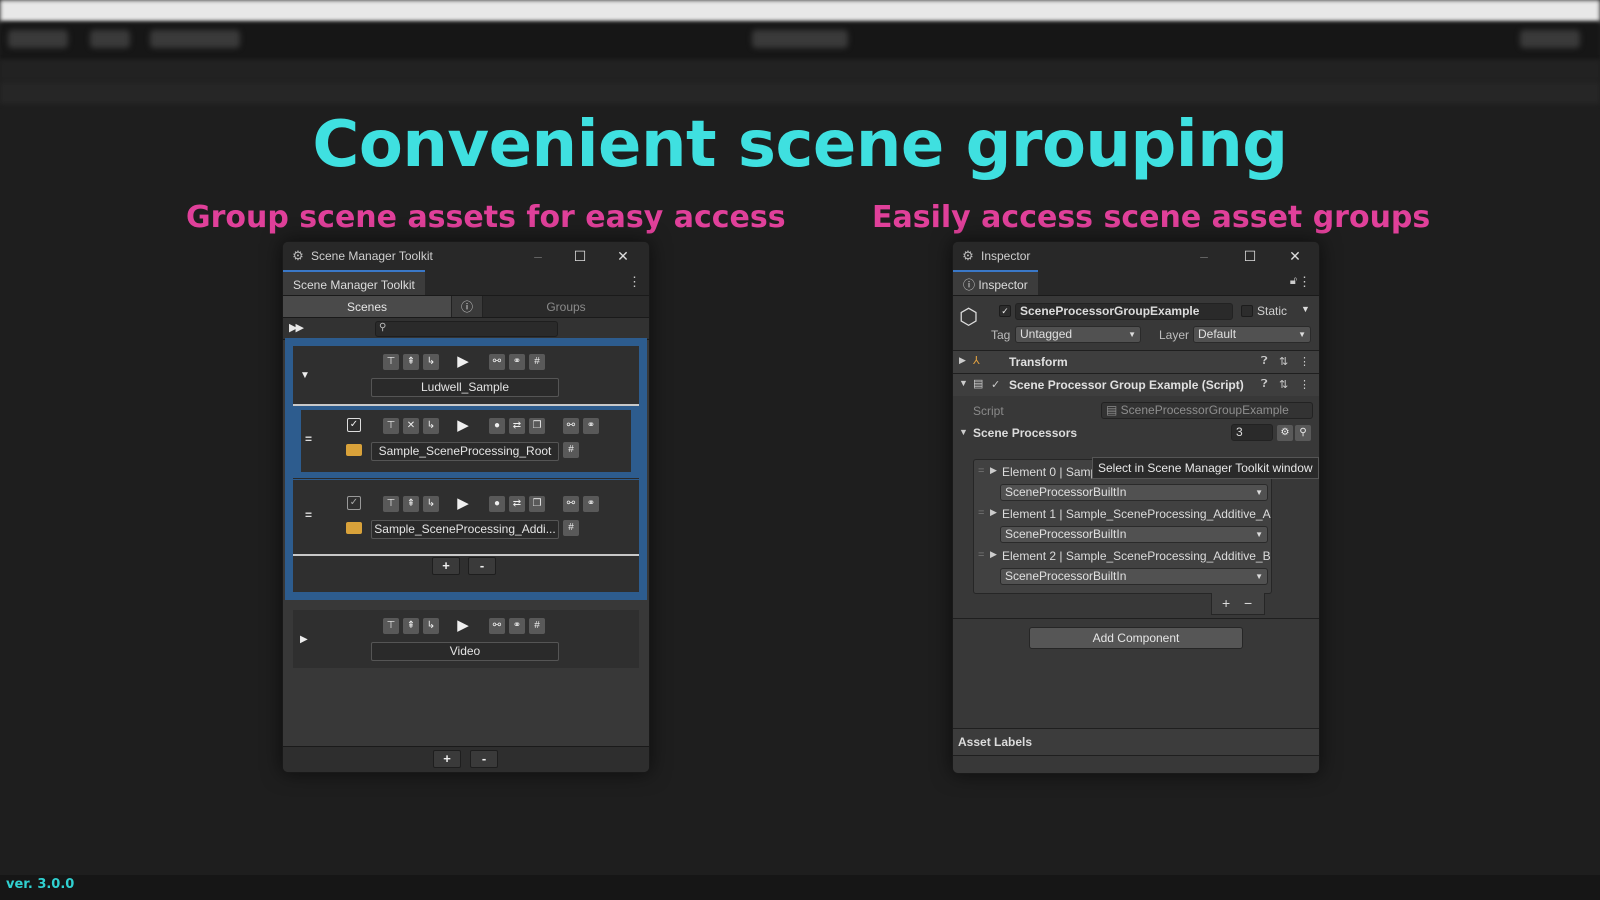  What do you see at coordinates (1293, 281) in the screenshot?
I see `lock-icon: 🔓︎` at bounding box center [1293, 281].